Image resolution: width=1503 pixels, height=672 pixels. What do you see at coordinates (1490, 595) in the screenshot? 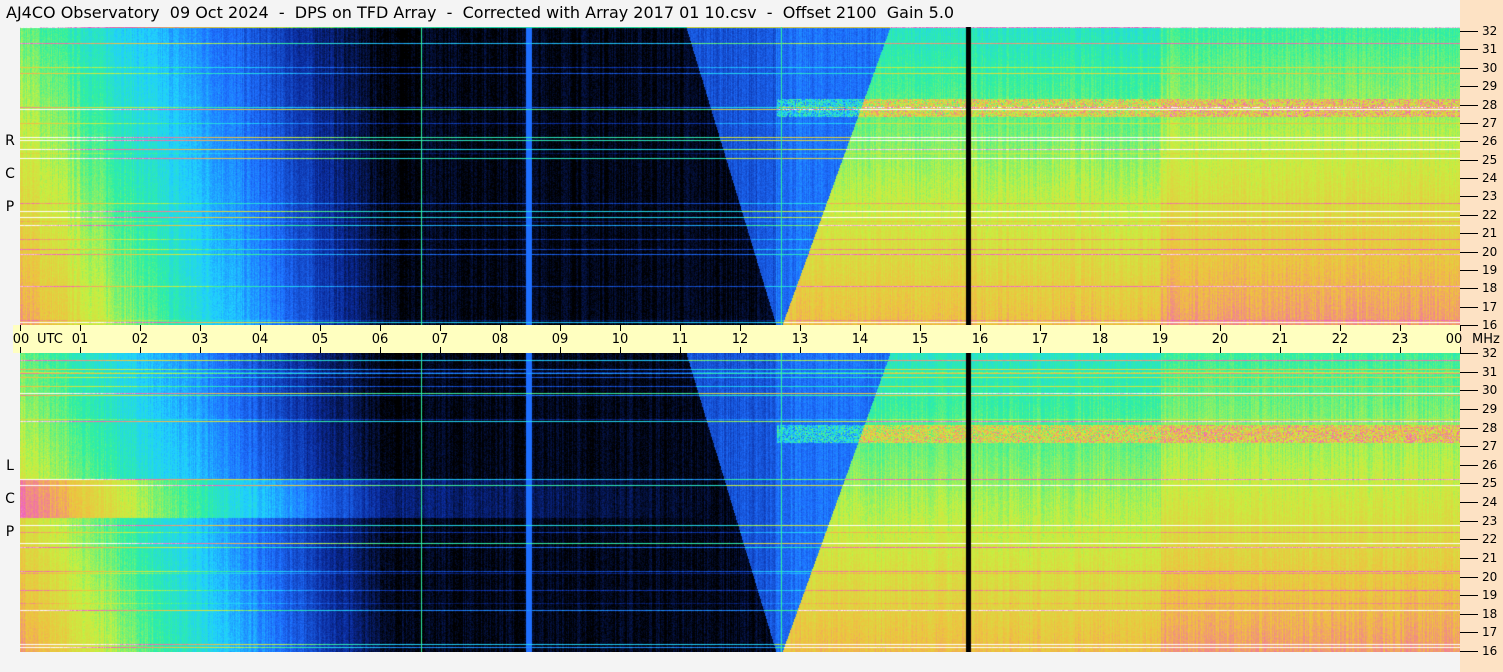
I see `y-tick-label: 19` at bounding box center [1490, 595].